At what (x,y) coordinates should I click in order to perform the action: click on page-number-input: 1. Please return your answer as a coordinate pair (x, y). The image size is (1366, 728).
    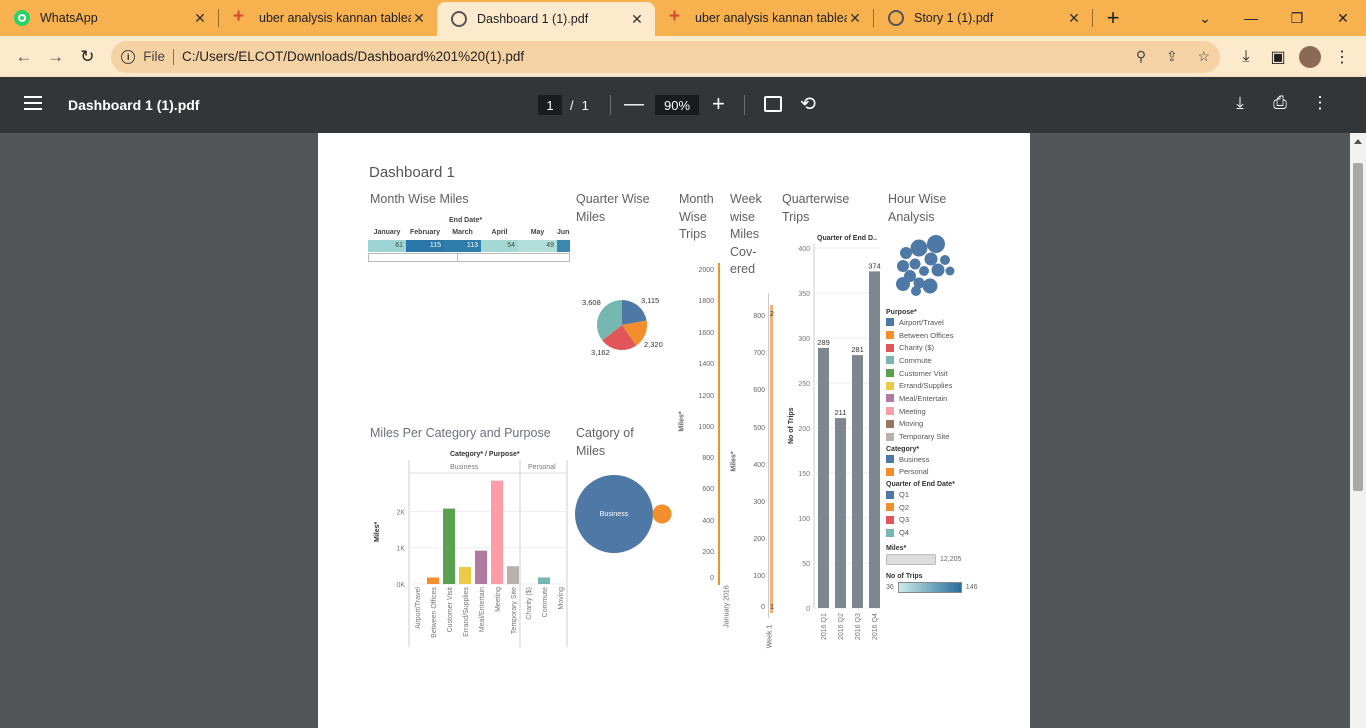
    Looking at the image, I should click on (550, 105).